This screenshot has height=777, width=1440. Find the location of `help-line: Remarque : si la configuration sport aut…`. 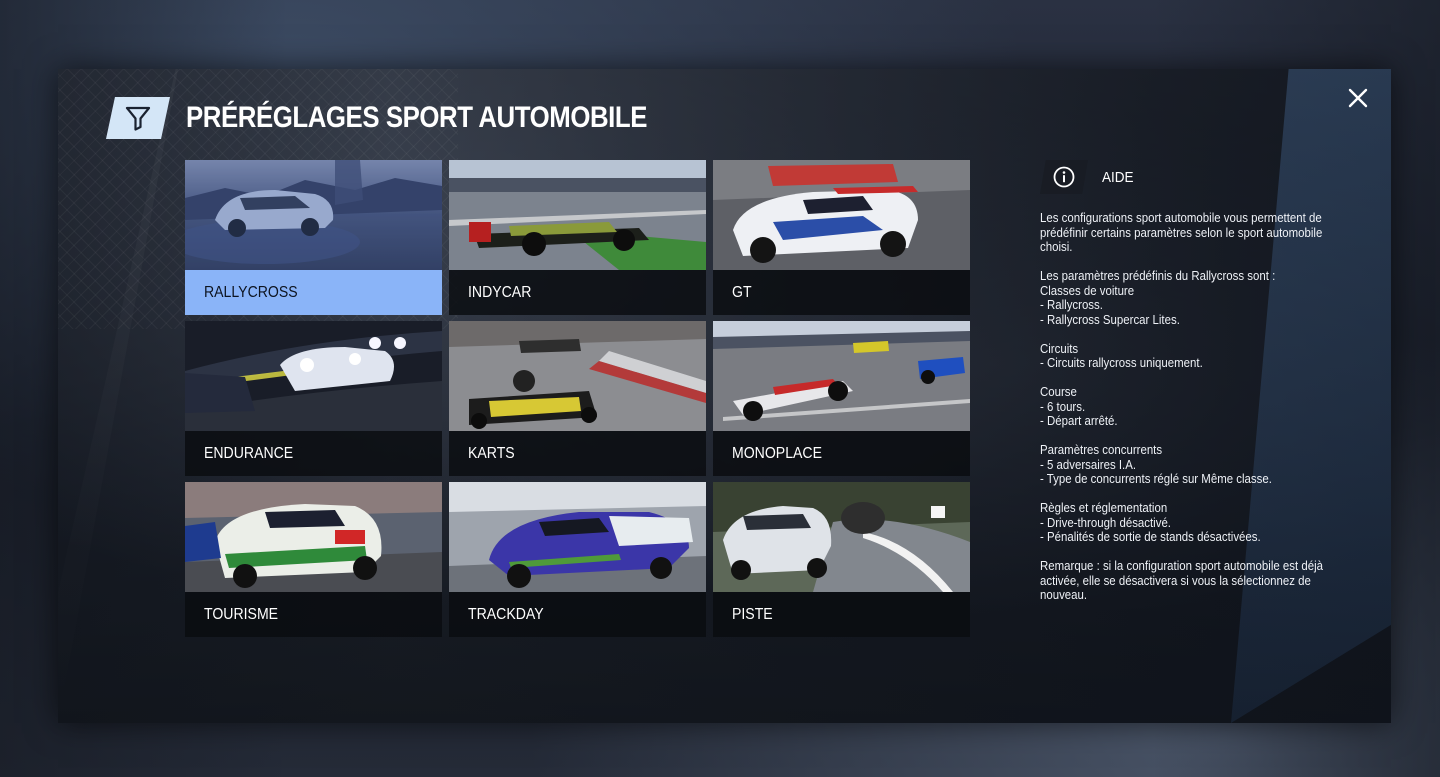

help-line: Remarque : si la configuration sport aut… is located at coordinates (1181, 565).